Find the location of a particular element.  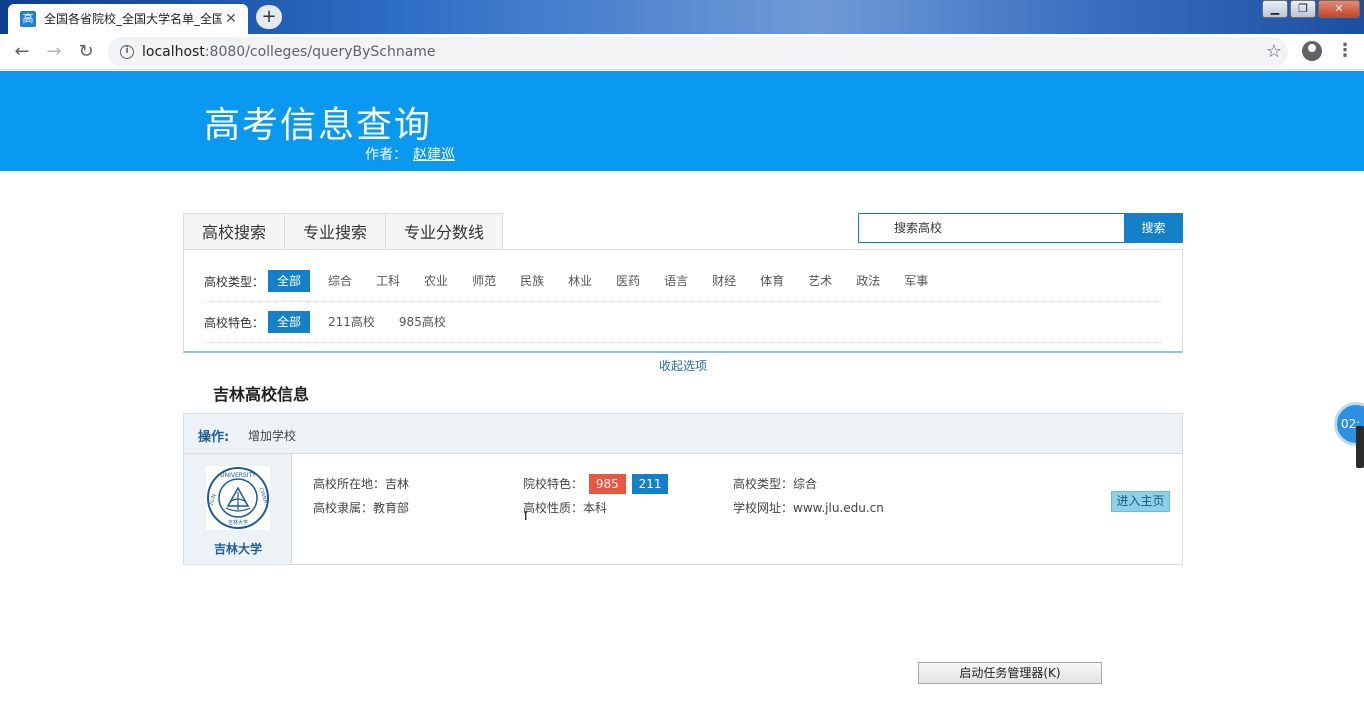

type-option-forestry: 林业 is located at coordinates (580, 281).